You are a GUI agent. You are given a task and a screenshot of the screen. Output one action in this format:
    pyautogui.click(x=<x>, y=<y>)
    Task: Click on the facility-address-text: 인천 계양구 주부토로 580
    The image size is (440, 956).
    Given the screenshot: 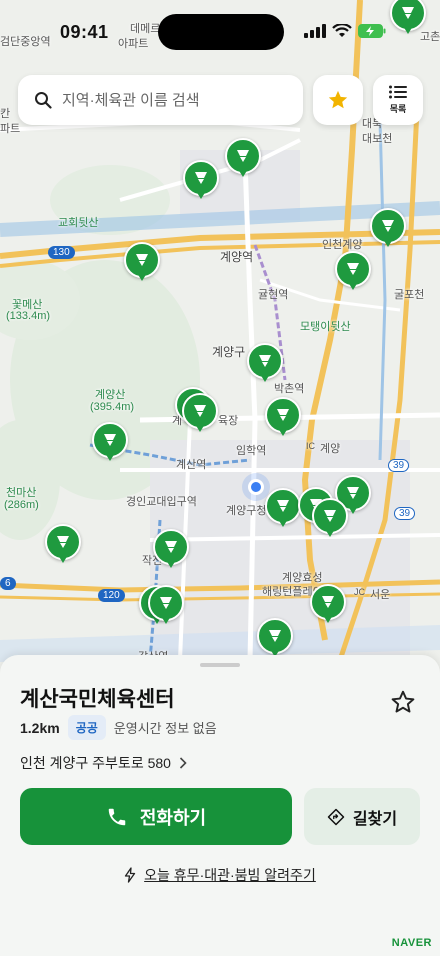 What is the action you would take?
    pyautogui.click(x=95, y=763)
    